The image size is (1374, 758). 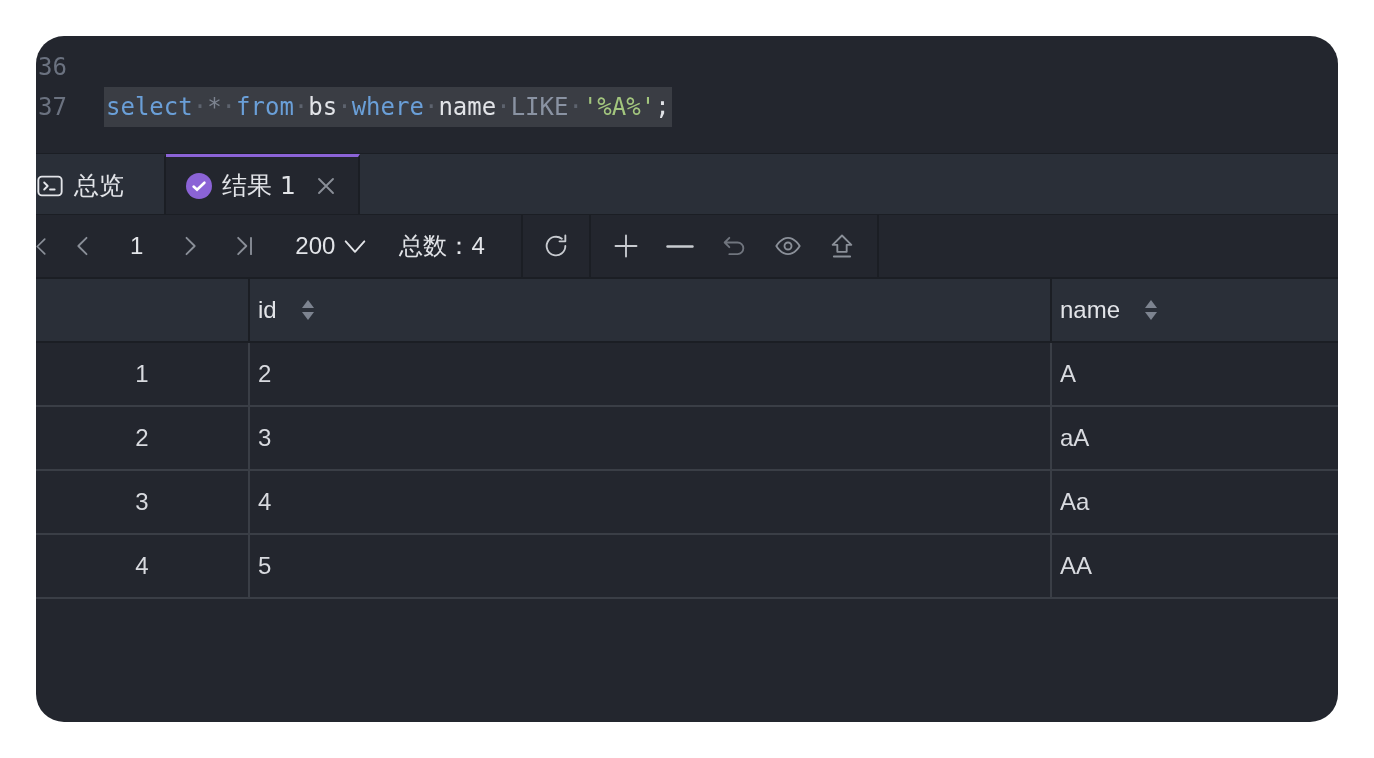 I want to click on table-cell: 5, so click(x=649, y=567).